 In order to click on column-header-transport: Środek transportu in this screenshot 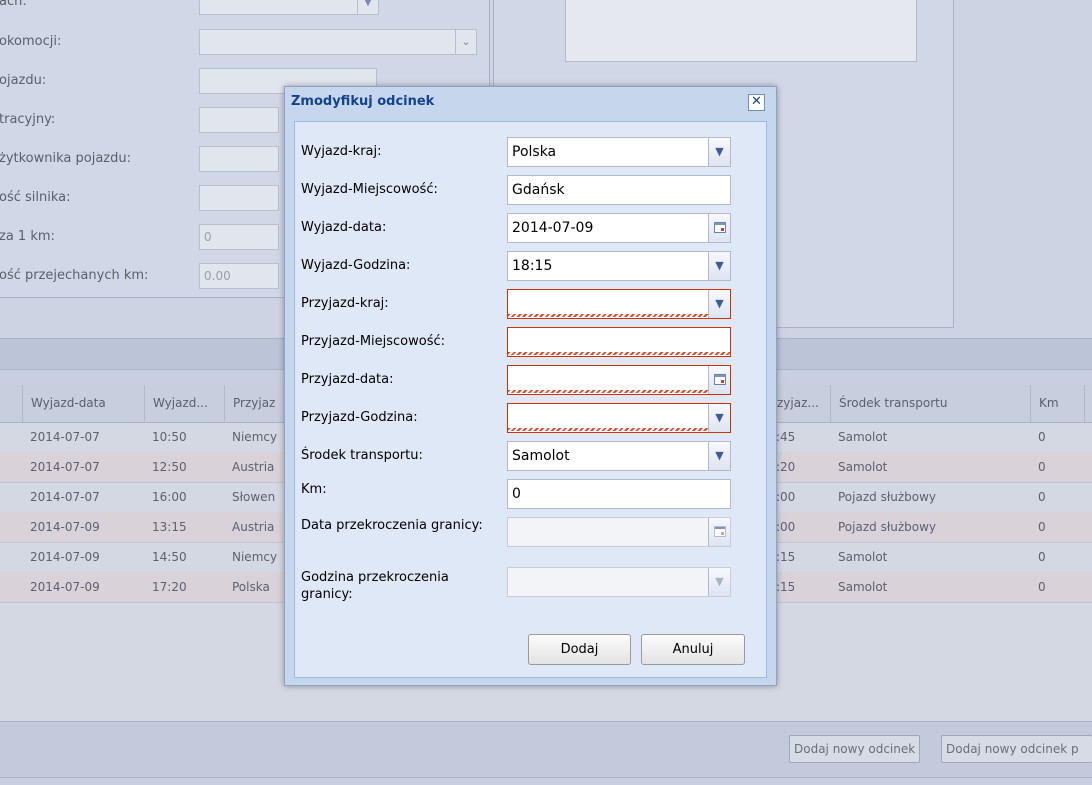, I will do `click(930, 403)`.